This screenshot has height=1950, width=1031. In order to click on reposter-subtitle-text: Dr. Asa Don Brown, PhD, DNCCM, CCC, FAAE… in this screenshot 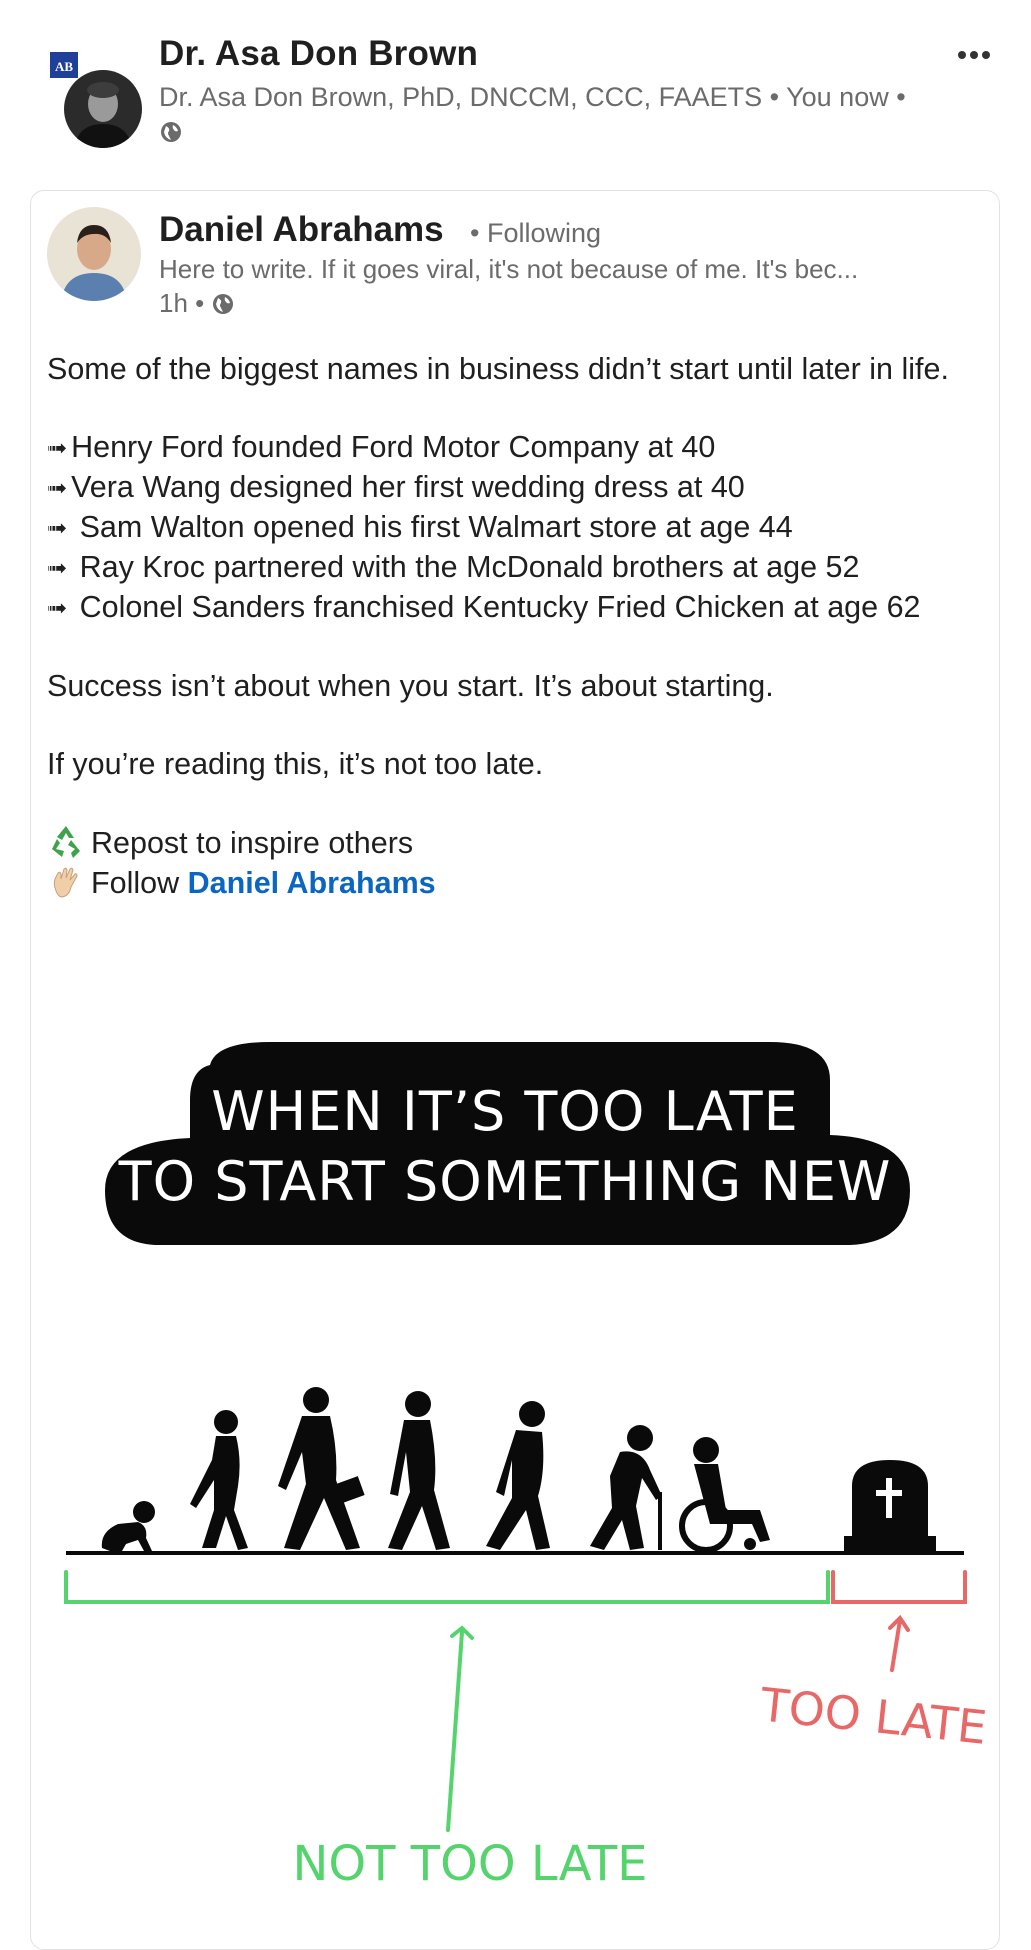, I will do `click(532, 97)`.